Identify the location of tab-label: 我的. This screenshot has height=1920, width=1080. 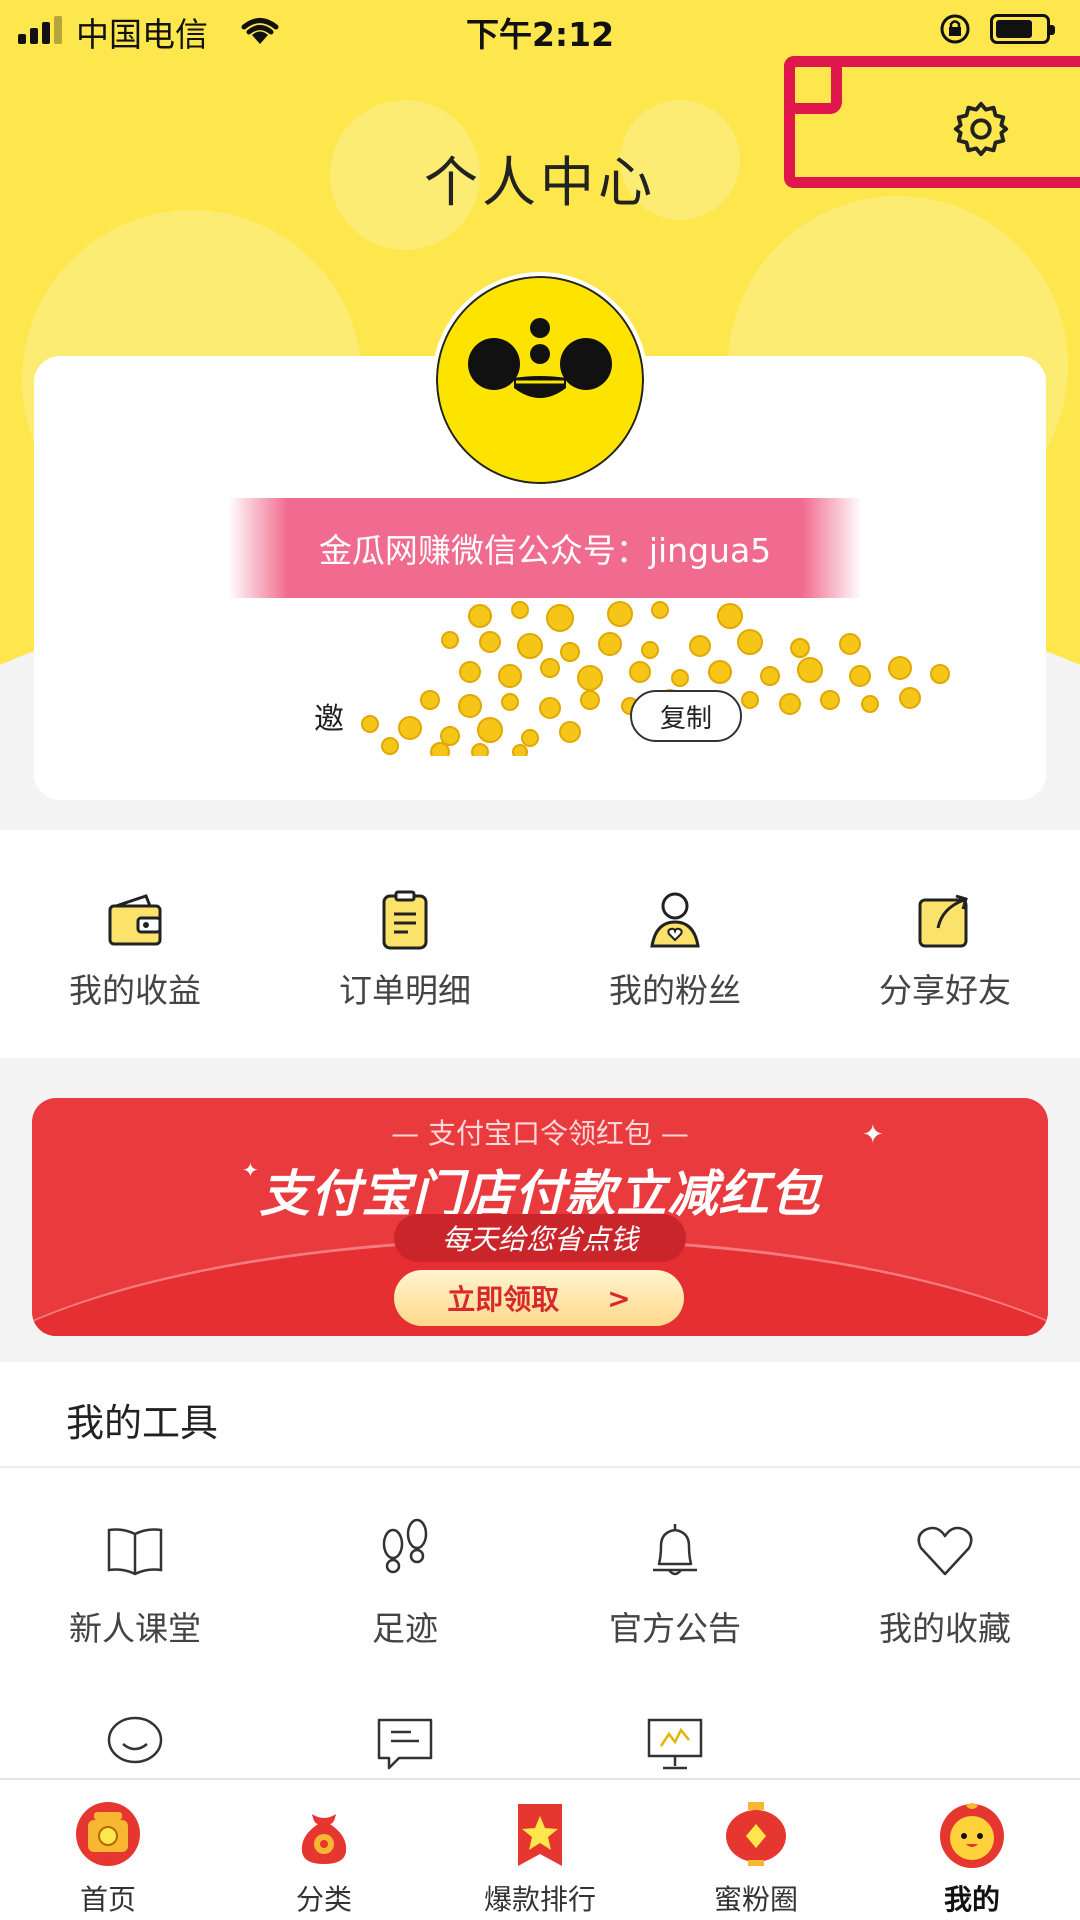
(971, 1899).